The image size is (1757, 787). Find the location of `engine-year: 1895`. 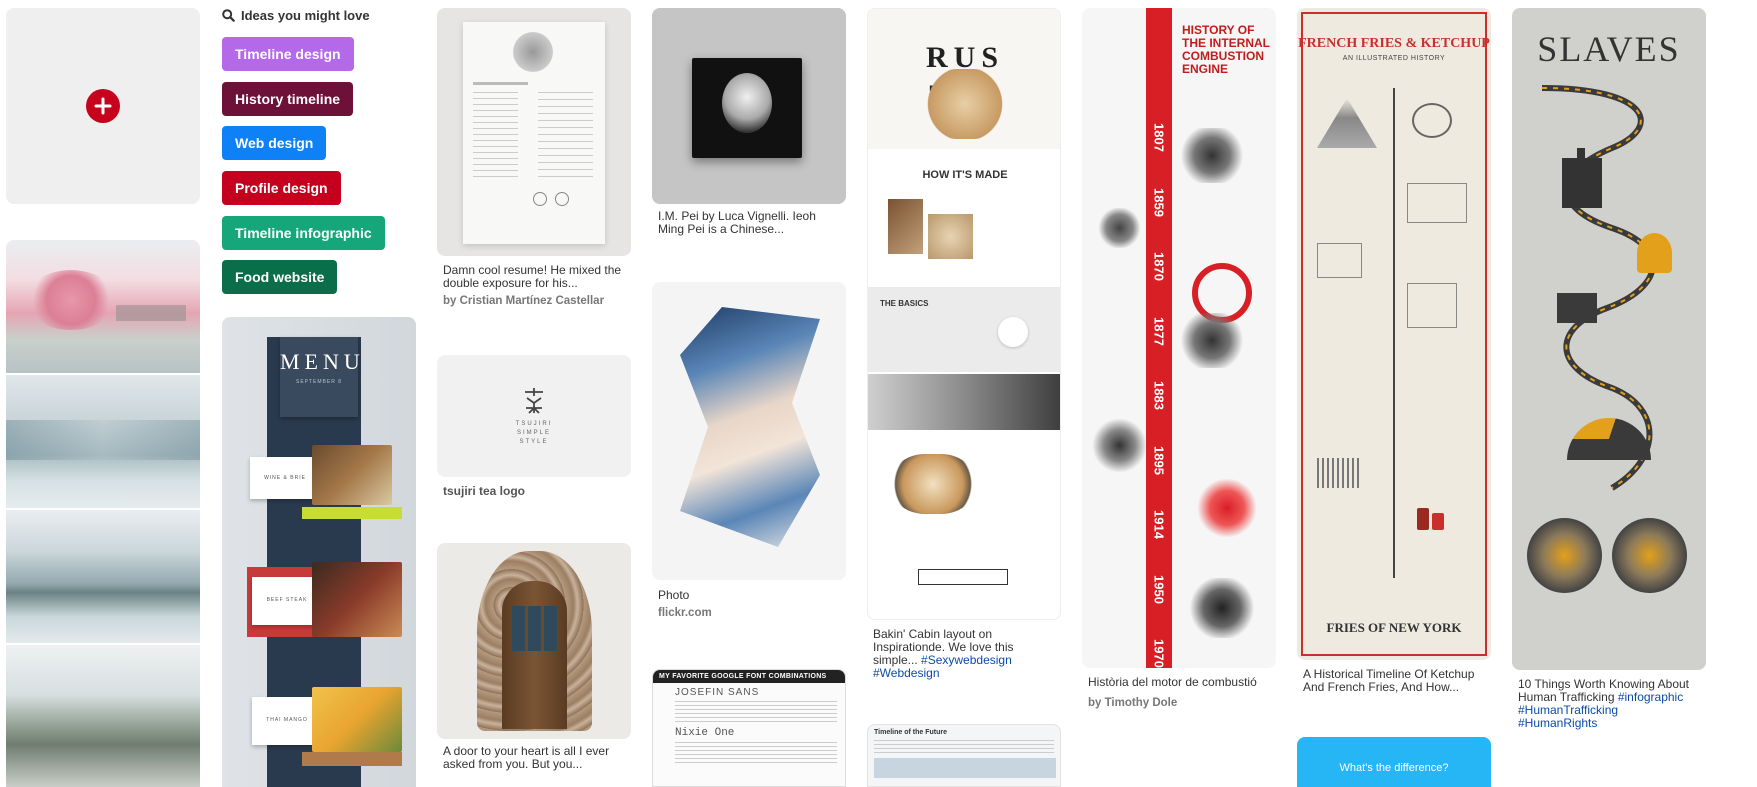

engine-year: 1895 is located at coordinates (1159, 460).